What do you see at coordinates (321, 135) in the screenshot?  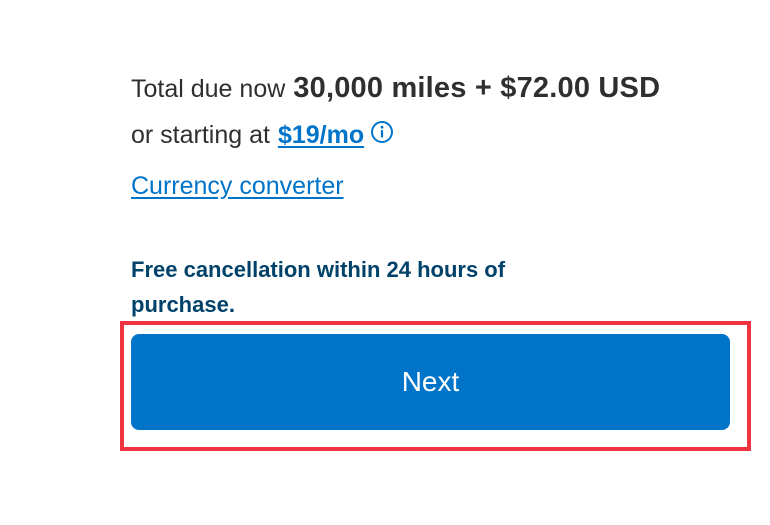 I see `monthly-payment-link: $19/mo` at bounding box center [321, 135].